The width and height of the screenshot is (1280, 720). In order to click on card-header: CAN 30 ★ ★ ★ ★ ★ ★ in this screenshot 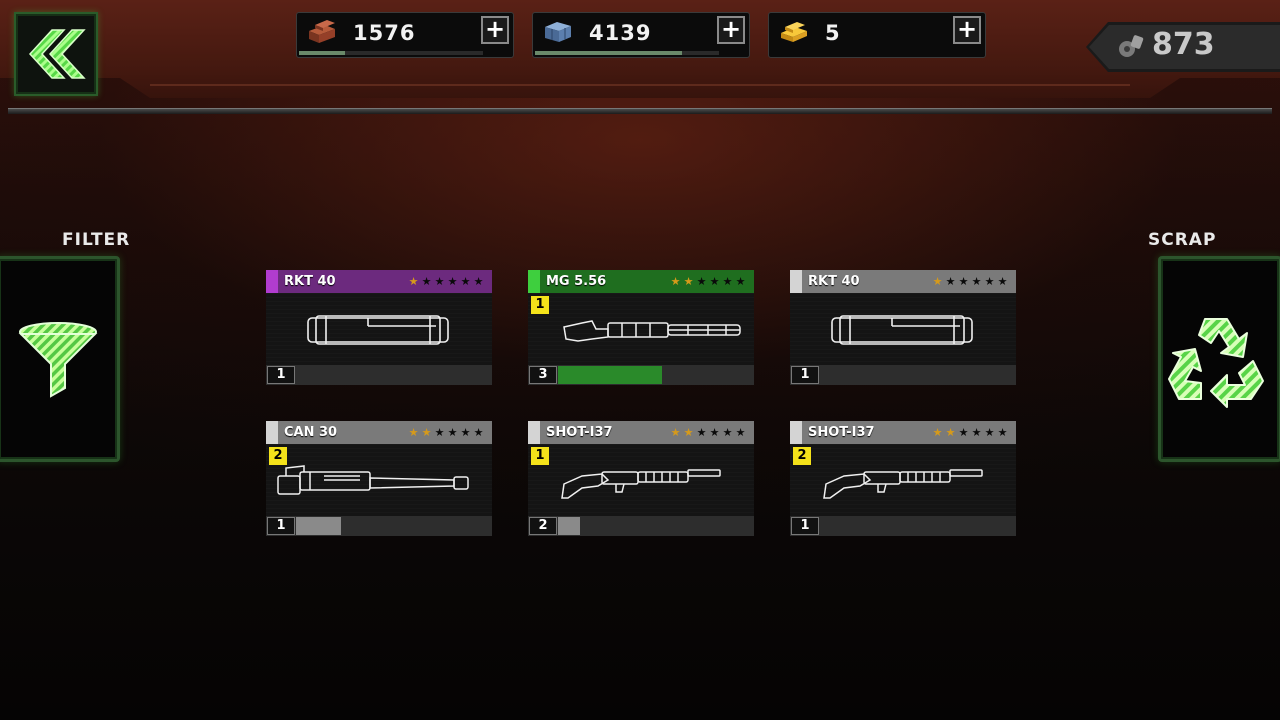, I will do `click(379, 432)`.